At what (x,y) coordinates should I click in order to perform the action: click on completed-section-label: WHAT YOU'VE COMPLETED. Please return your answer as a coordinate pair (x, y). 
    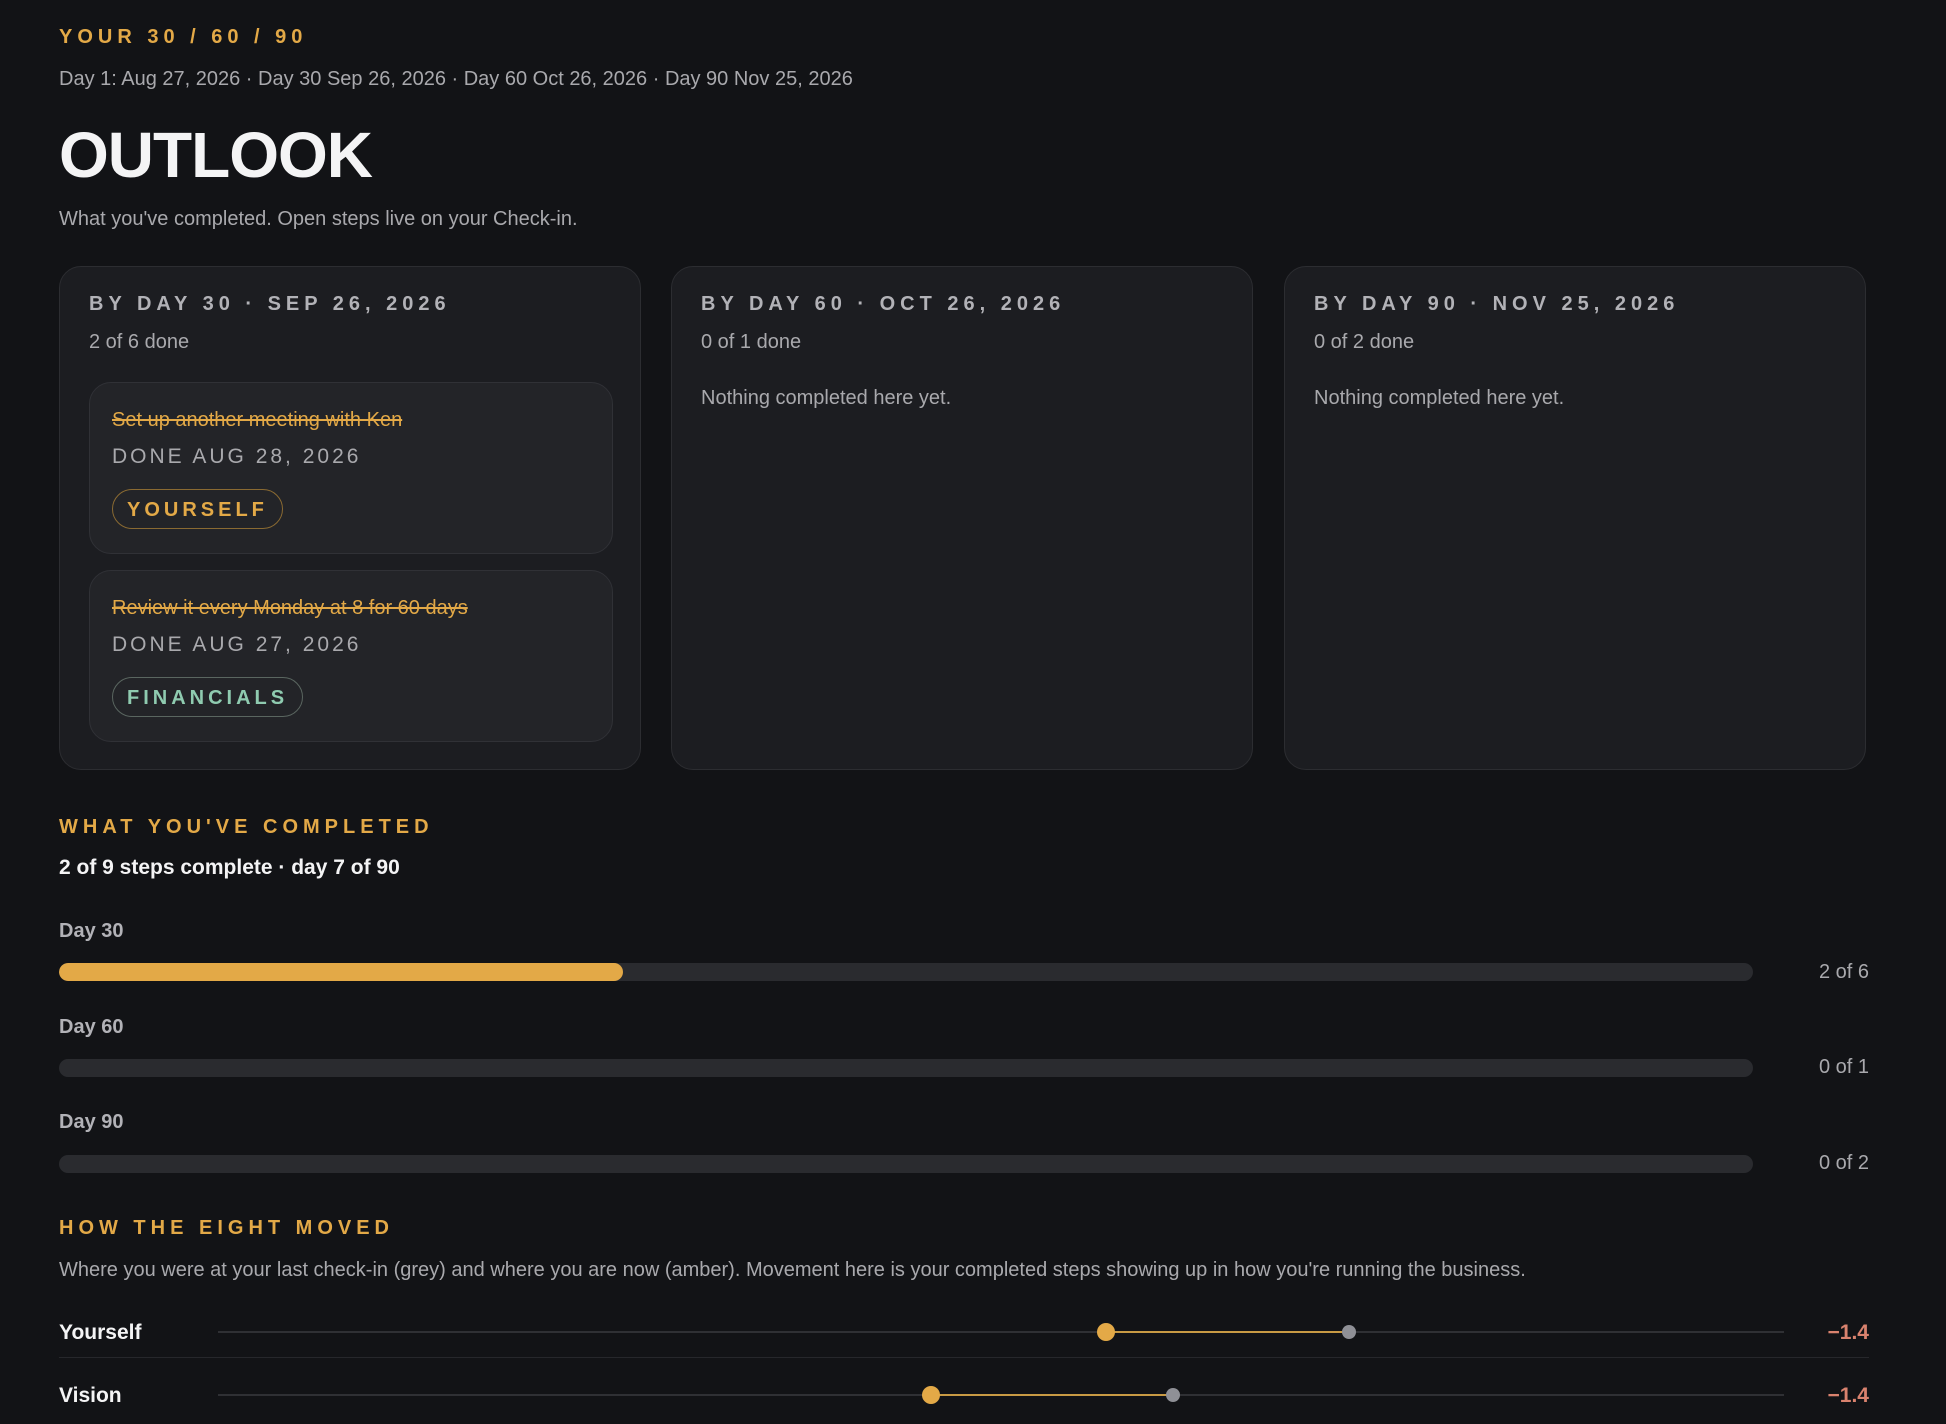
    Looking at the image, I should click on (246, 827).